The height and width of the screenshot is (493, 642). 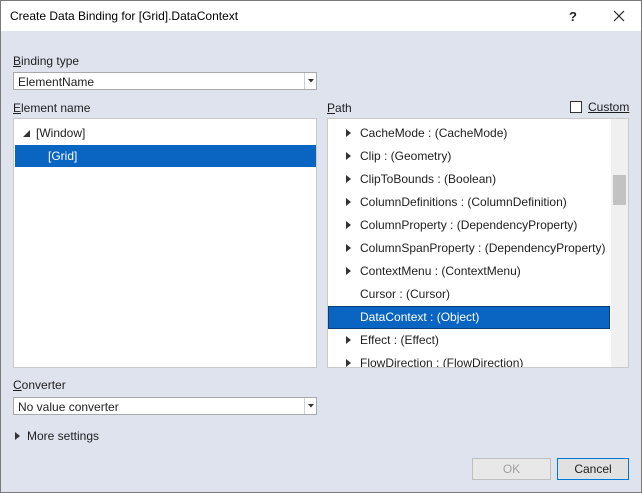 What do you see at coordinates (440, 271) in the screenshot?
I see `path-item-label: ContextMenu : (ContextMenu)` at bounding box center [440, 271].